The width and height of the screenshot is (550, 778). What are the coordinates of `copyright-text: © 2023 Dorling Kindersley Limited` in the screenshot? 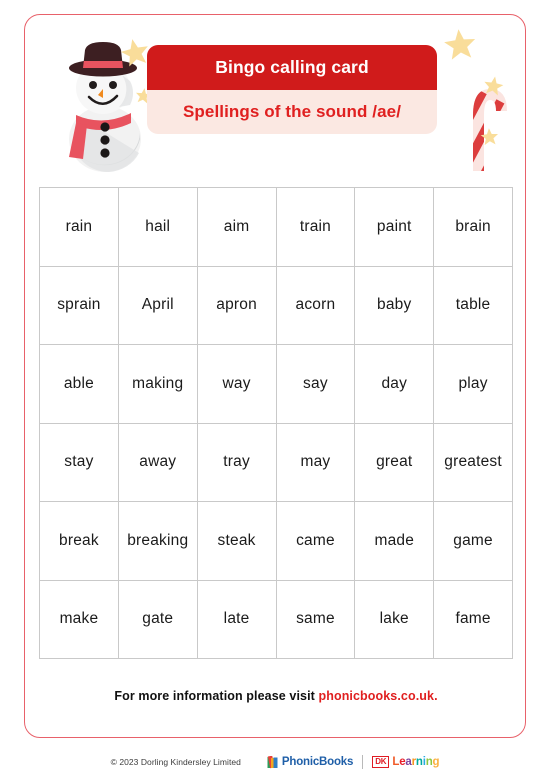 It's located at (175, 762).